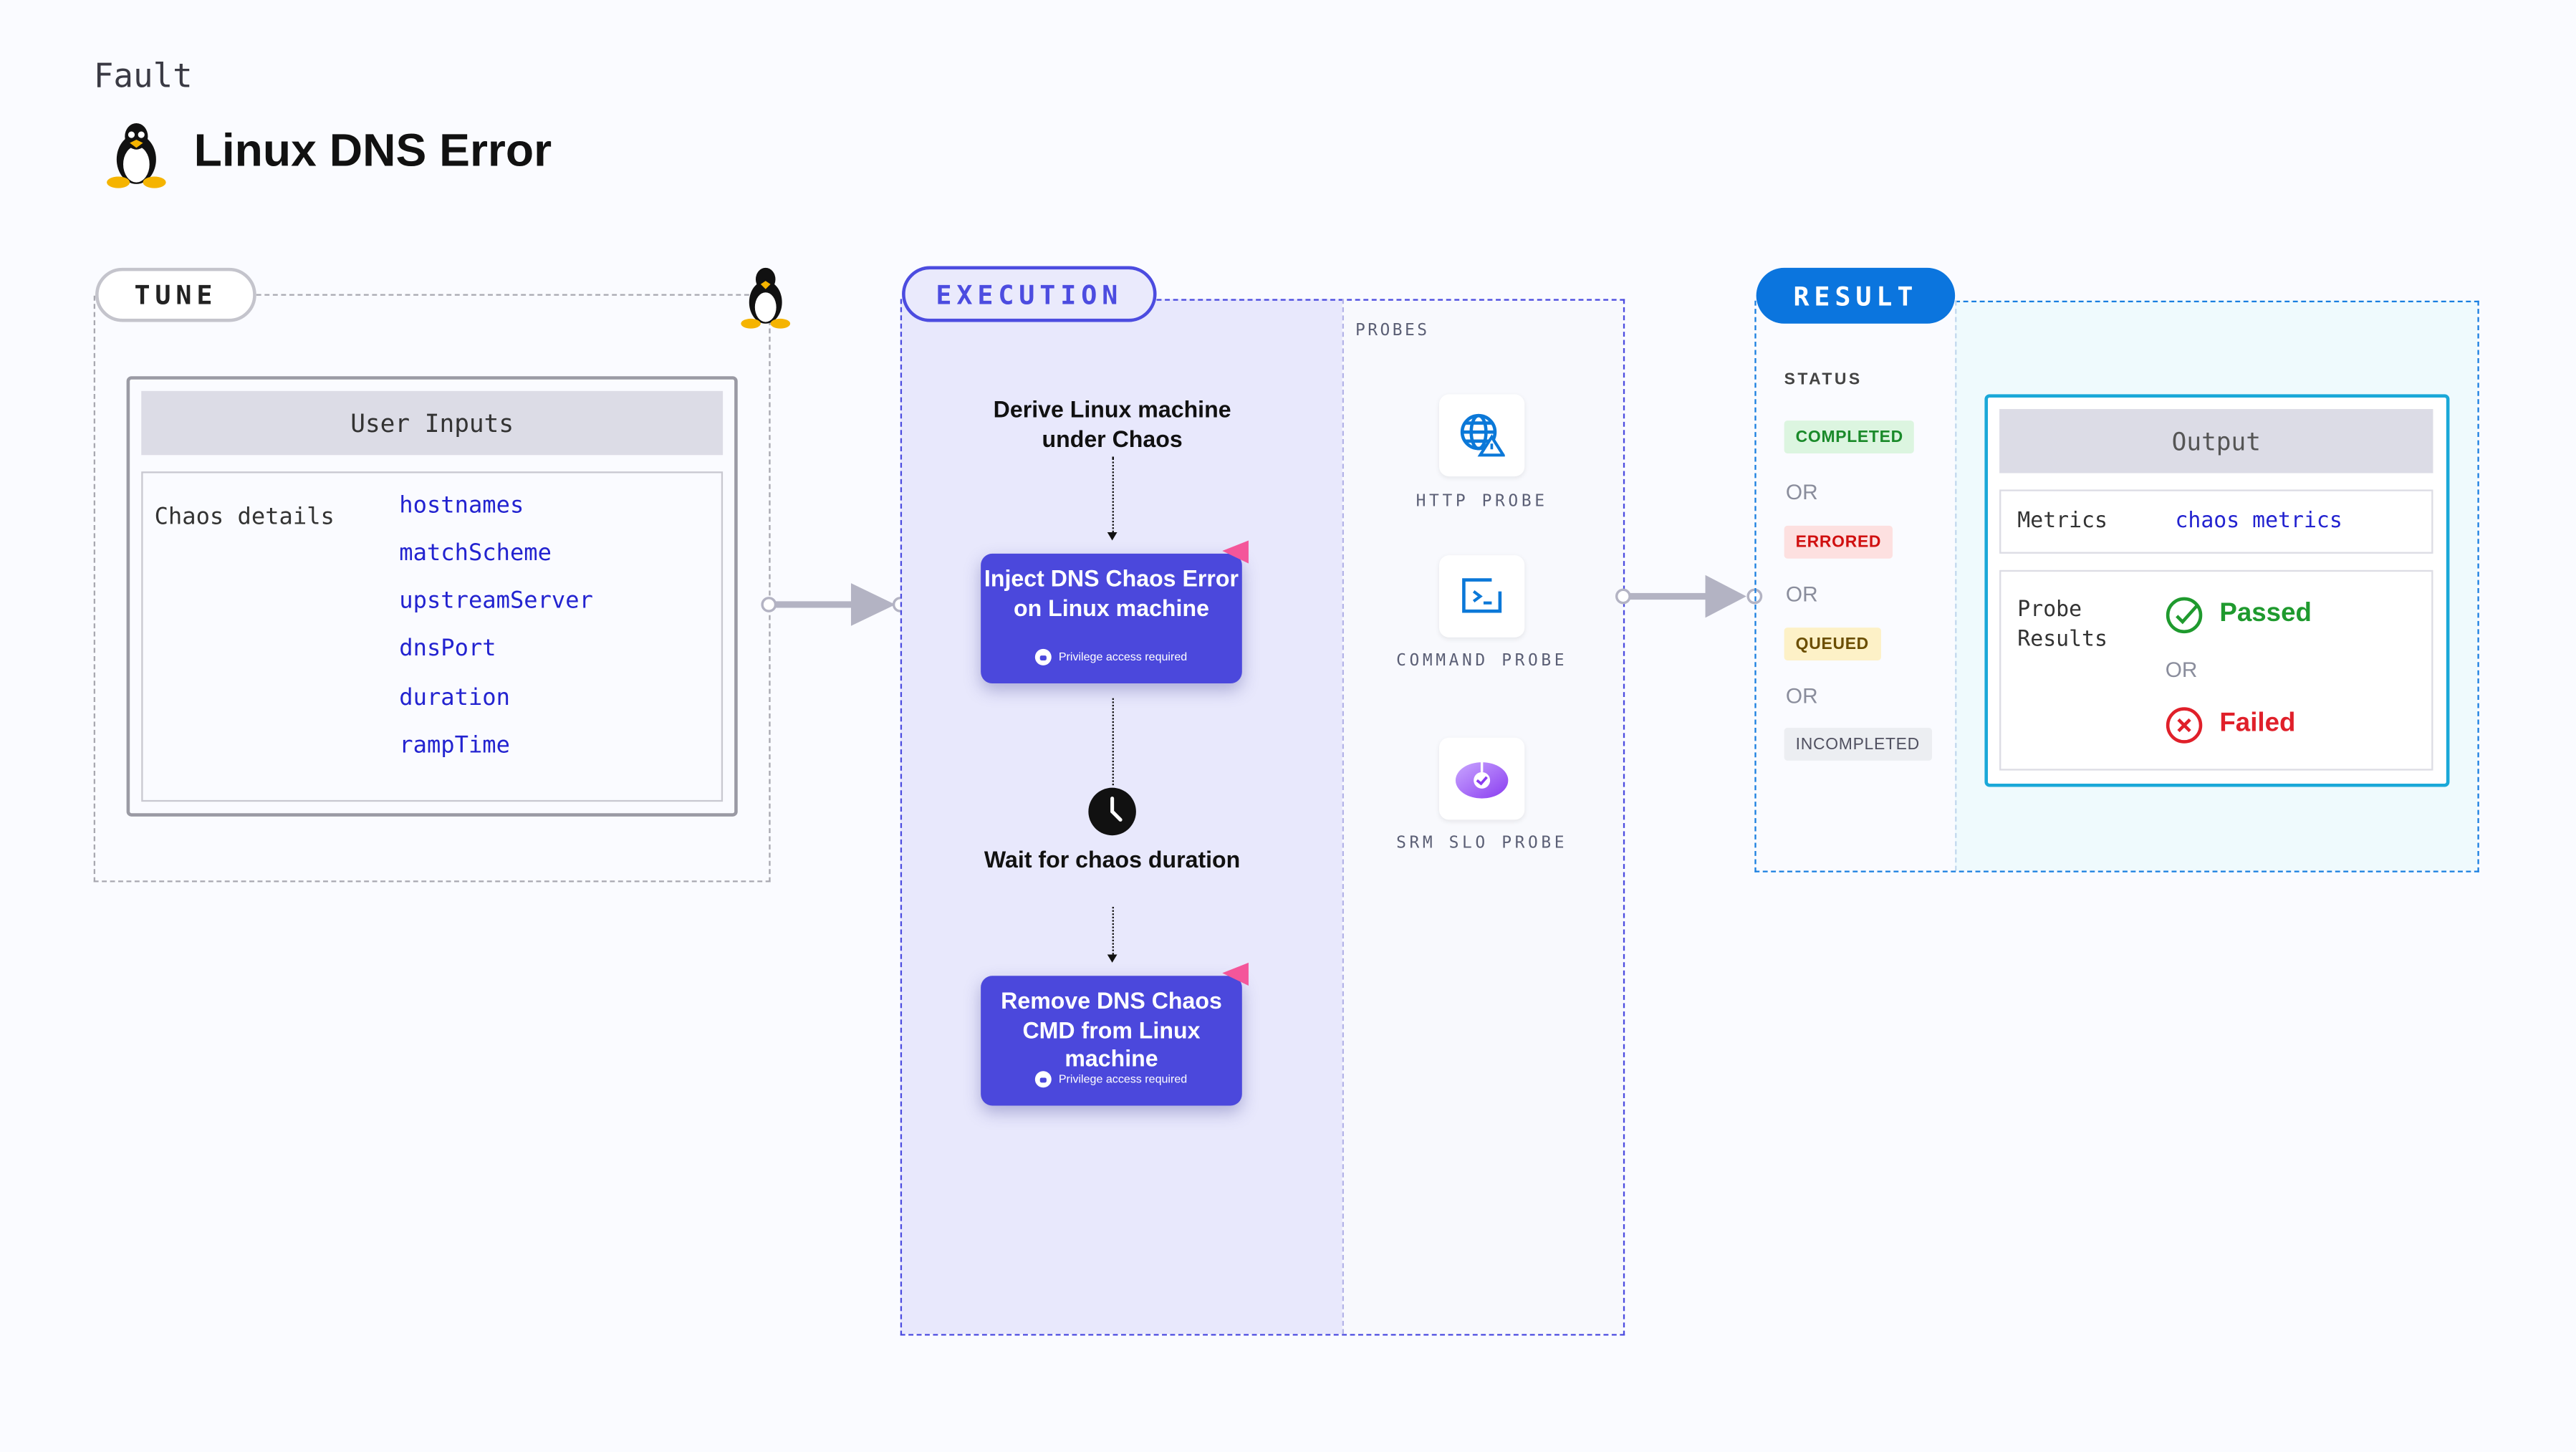 The height and width of the screenshot is (1452, 2576). I want to click on param-duration: duration, so click(455, 699).